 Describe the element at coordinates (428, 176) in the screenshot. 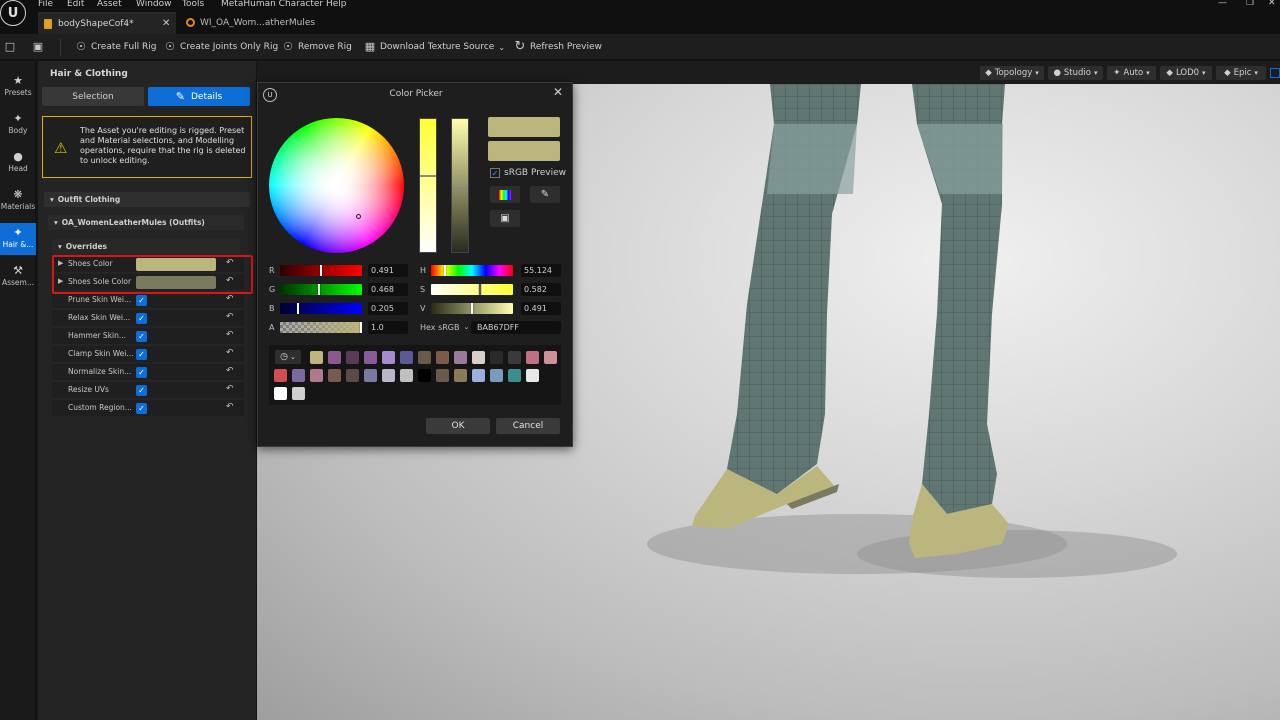

I see `saturation-bar-marker` at that location.